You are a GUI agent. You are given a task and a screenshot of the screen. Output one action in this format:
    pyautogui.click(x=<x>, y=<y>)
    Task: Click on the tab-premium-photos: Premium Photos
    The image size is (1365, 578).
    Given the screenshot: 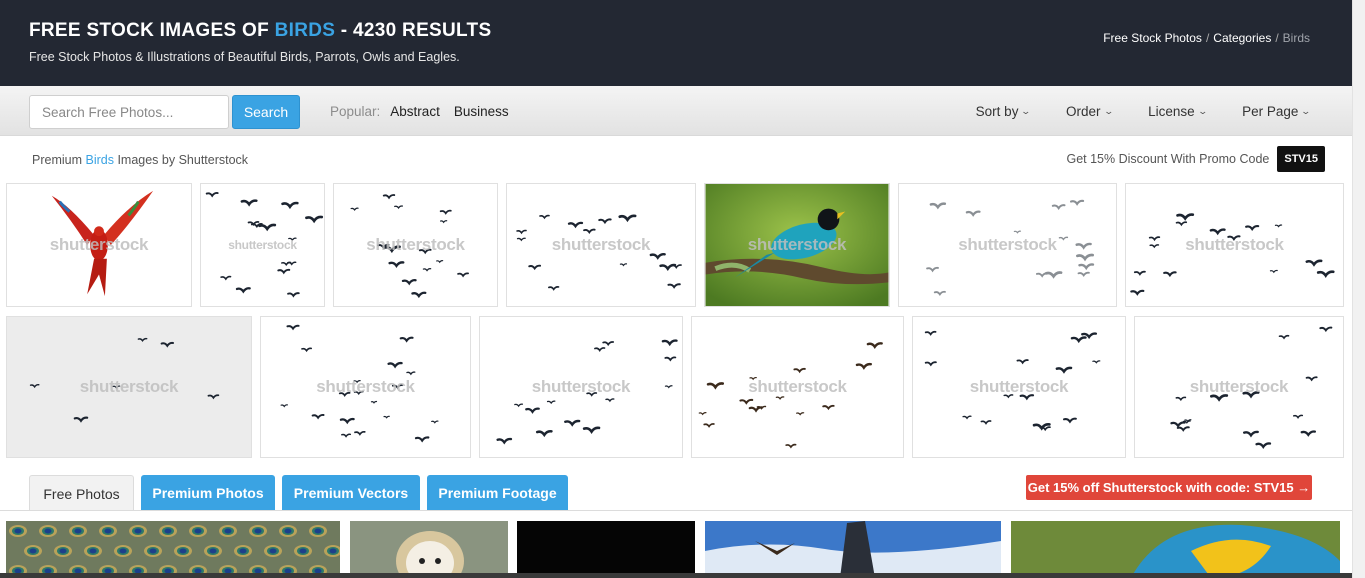 What is the action you would take?
    pyautogui.click(x=208, y=493)
    